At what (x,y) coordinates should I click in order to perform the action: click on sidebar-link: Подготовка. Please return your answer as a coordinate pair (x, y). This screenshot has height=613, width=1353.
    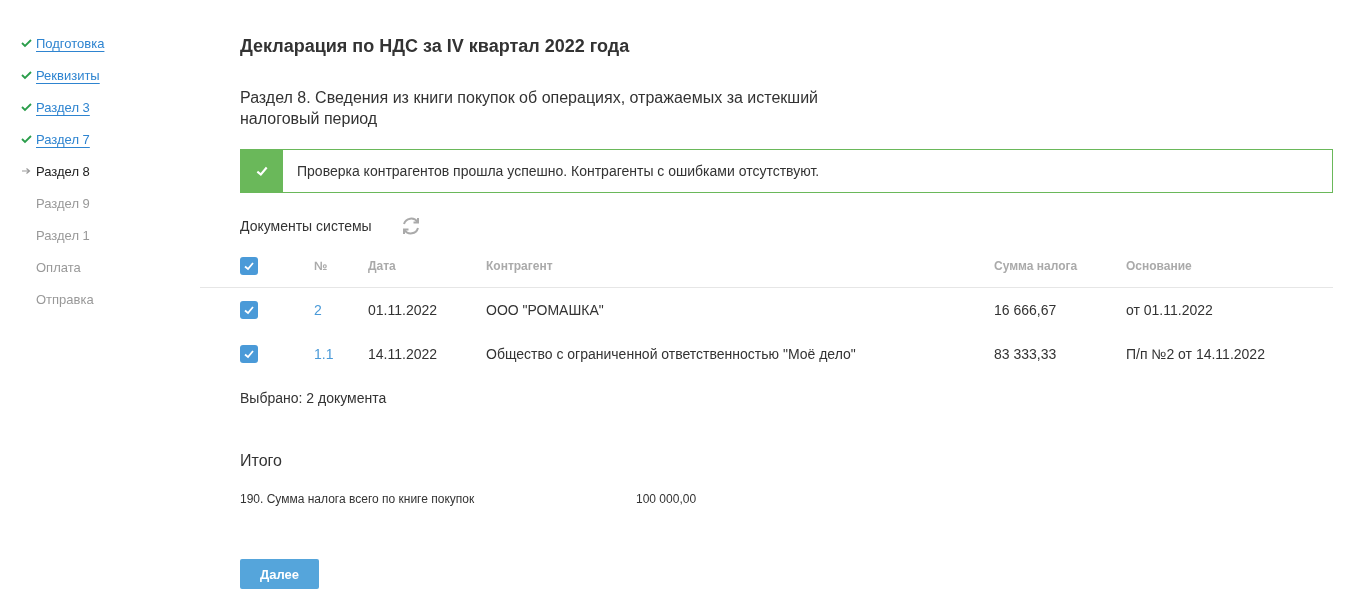
    Looking at the image, I should click on (70, 43).